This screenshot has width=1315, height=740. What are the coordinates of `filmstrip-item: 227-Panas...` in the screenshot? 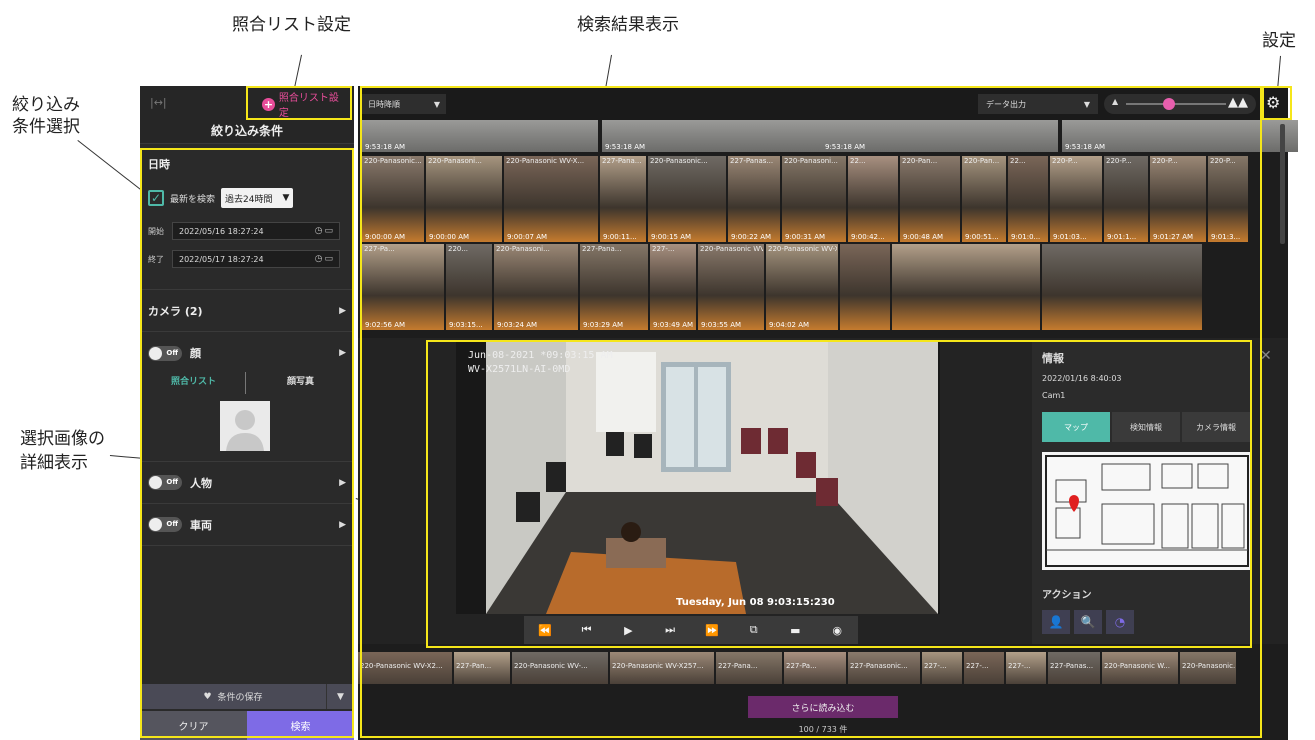 It's located at (1074, 668).